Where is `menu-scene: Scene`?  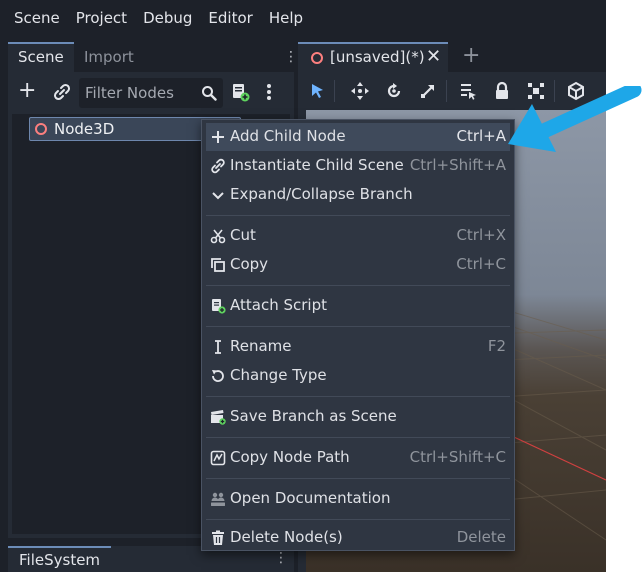 menu-scene: Scene is located at coordinates (37, 18).